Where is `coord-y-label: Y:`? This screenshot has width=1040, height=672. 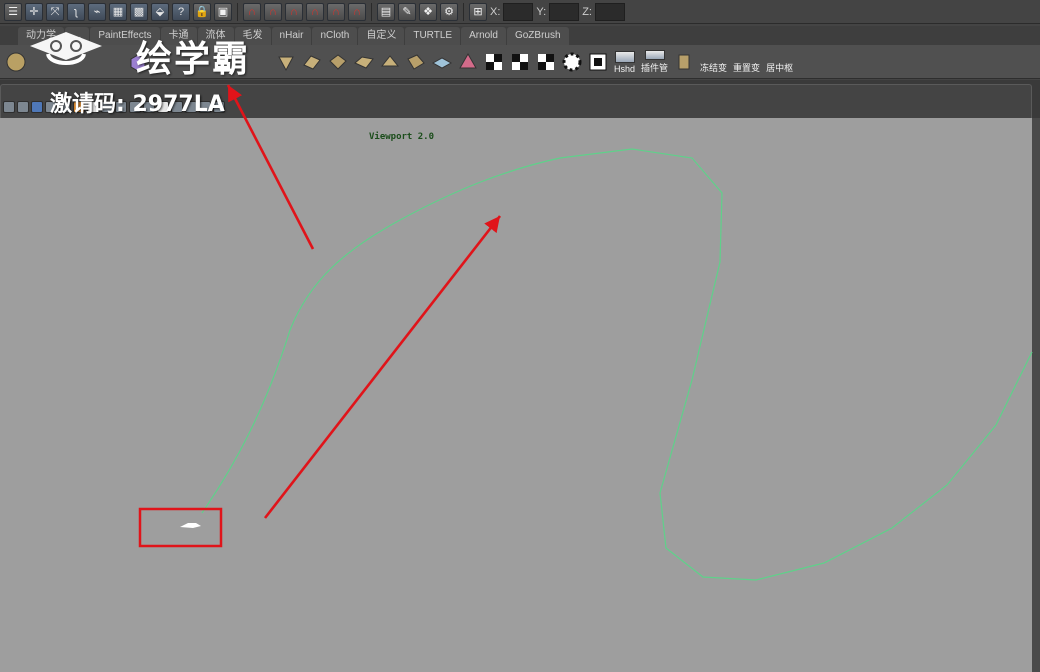 coord-y-label: Y: is located at coordinates (541, 11).